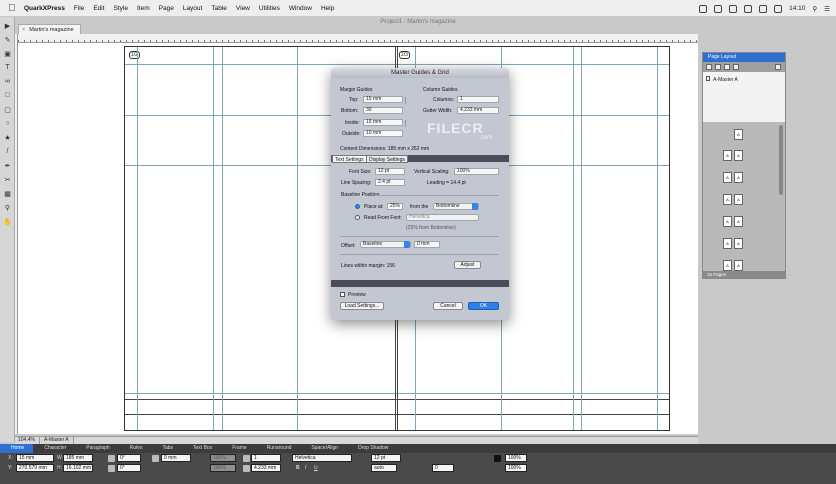  I want to click on font-field: Helvetica, so click(322, 458).